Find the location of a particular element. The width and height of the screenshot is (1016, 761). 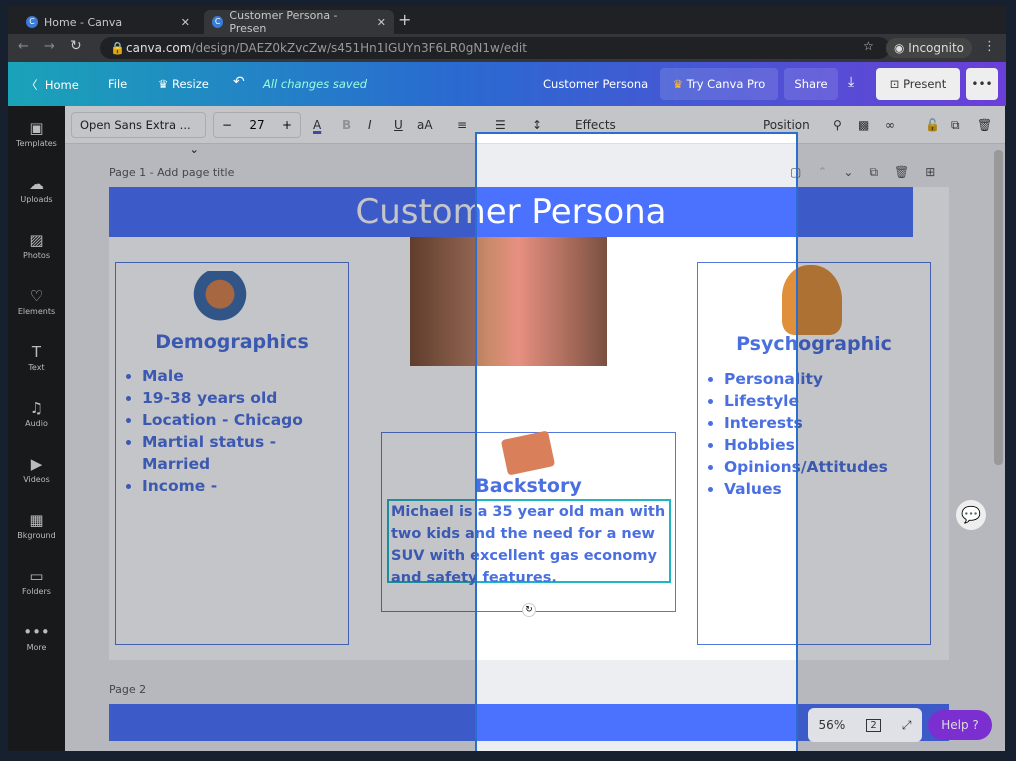

comment-icon: 💬 is located at coordinates (971, 515).